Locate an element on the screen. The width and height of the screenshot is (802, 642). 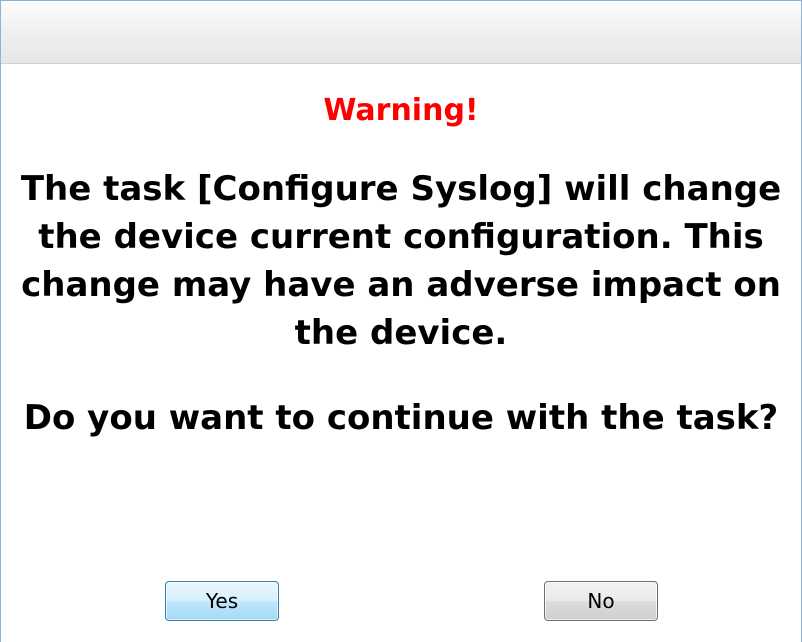
dialog-title-bar is located at coordinates (401, 32).